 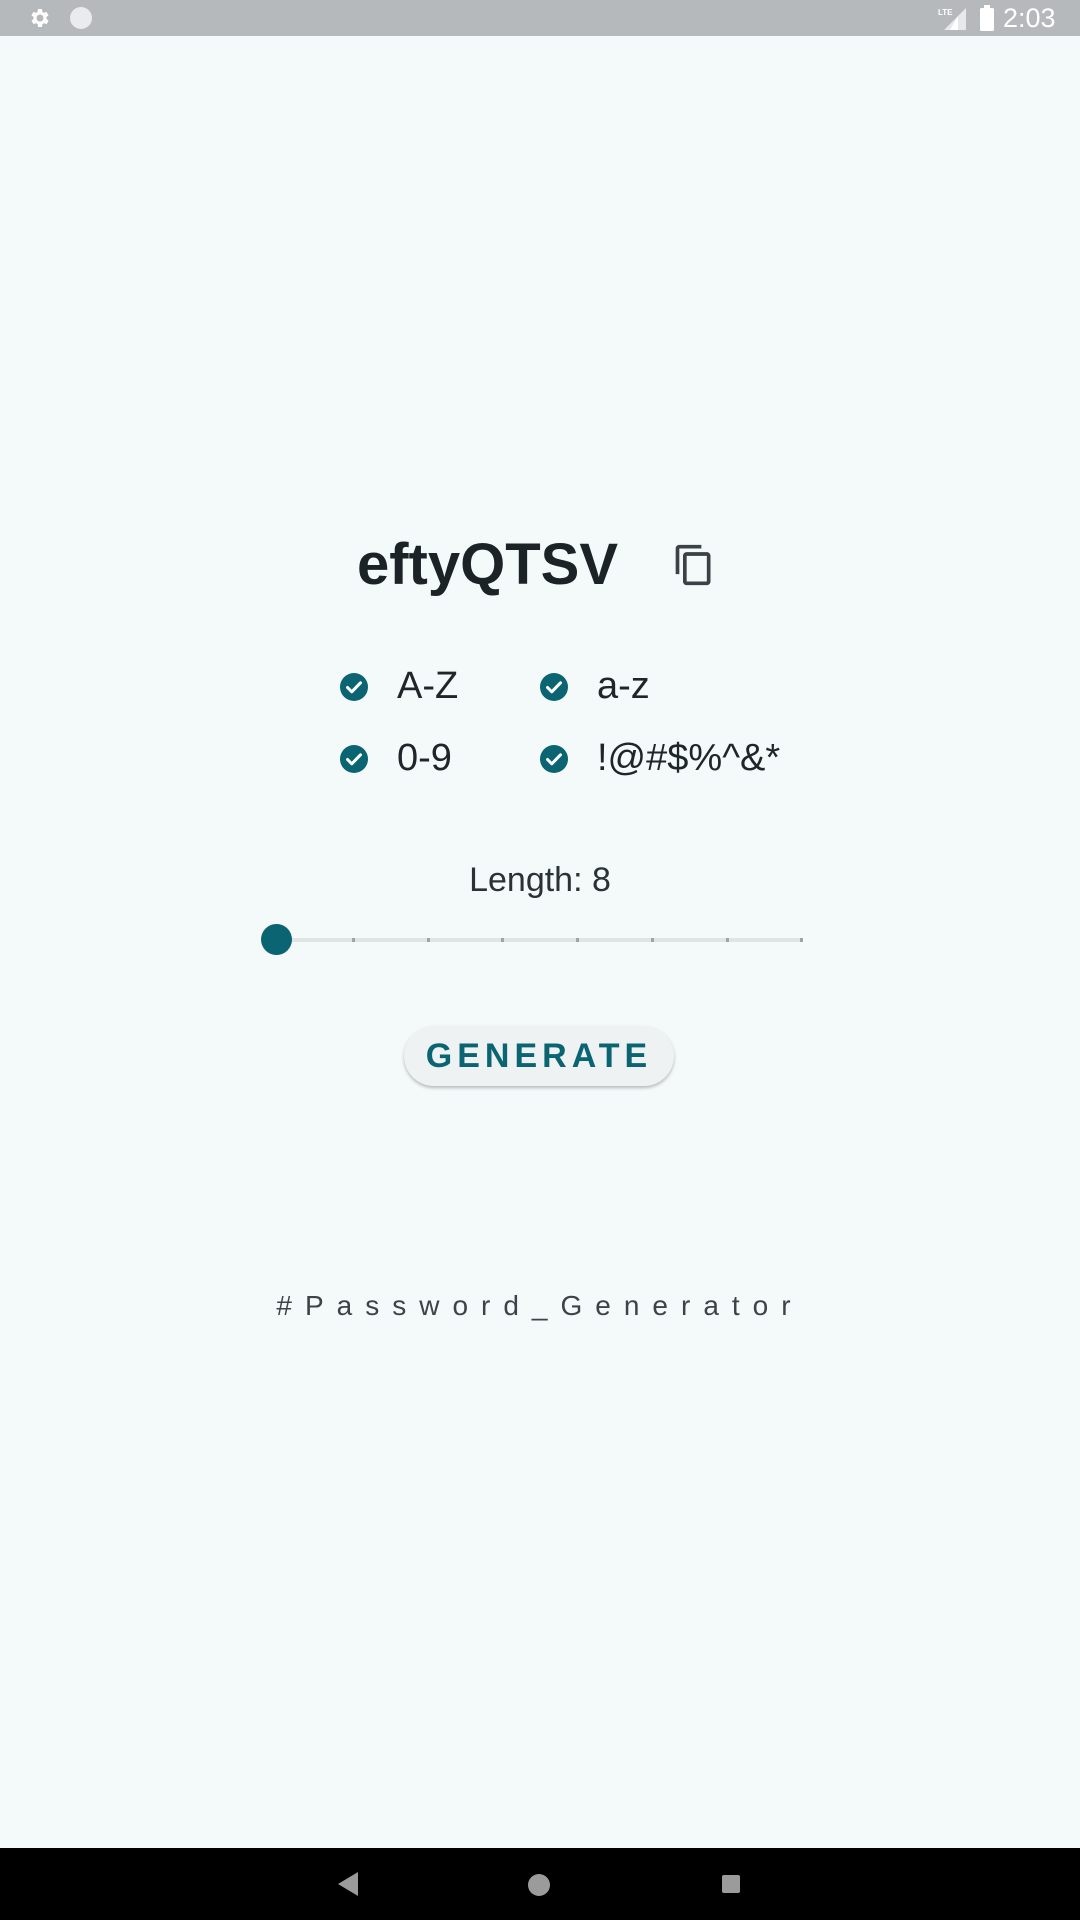 What do you see at coordinates (40, 18) in the screenshot?
I see `gear-icon` at bounding box center [40, 18].